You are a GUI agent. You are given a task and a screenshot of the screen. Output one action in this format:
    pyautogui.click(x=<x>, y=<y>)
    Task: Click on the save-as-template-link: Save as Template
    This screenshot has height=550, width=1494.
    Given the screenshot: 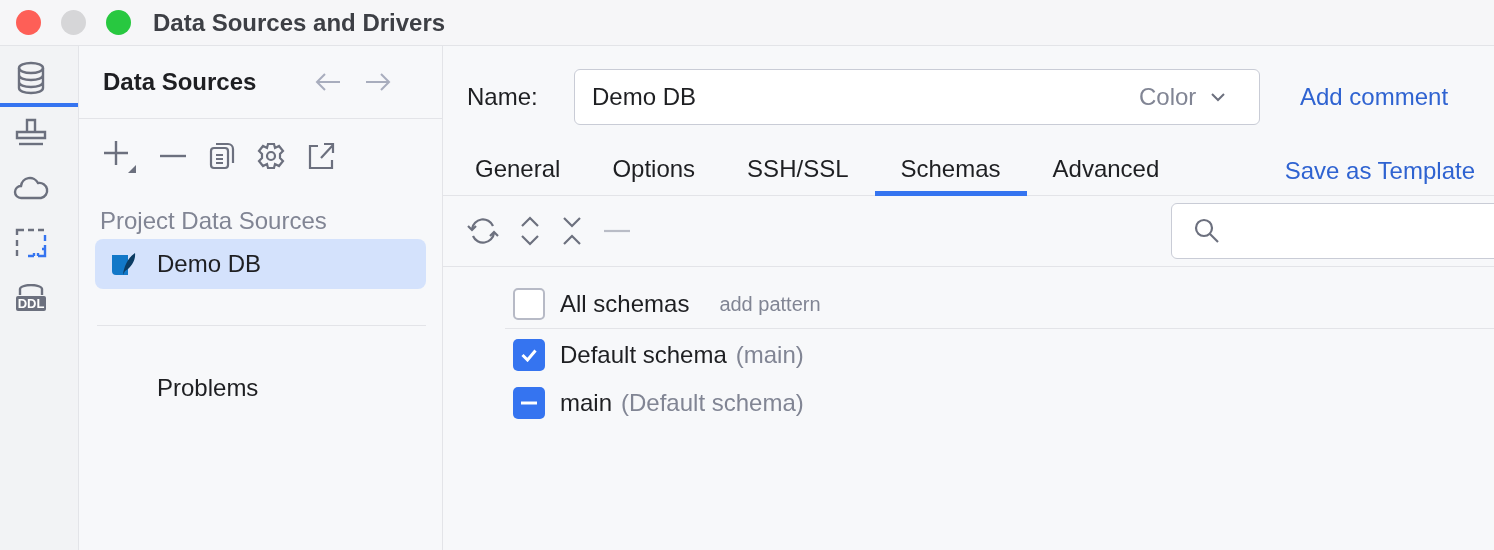 What is the action you would take?
    pyautogui.click(x=1379, y=171)
    